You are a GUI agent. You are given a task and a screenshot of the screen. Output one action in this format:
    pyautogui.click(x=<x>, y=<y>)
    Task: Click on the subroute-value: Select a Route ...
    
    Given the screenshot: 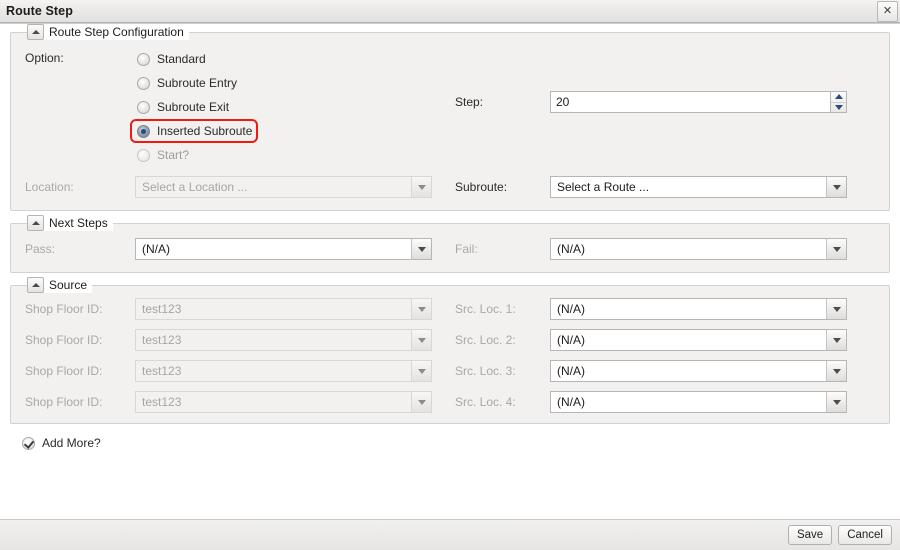 What is the action you would take?
    pyautogui.click(x=603, y=187)
    